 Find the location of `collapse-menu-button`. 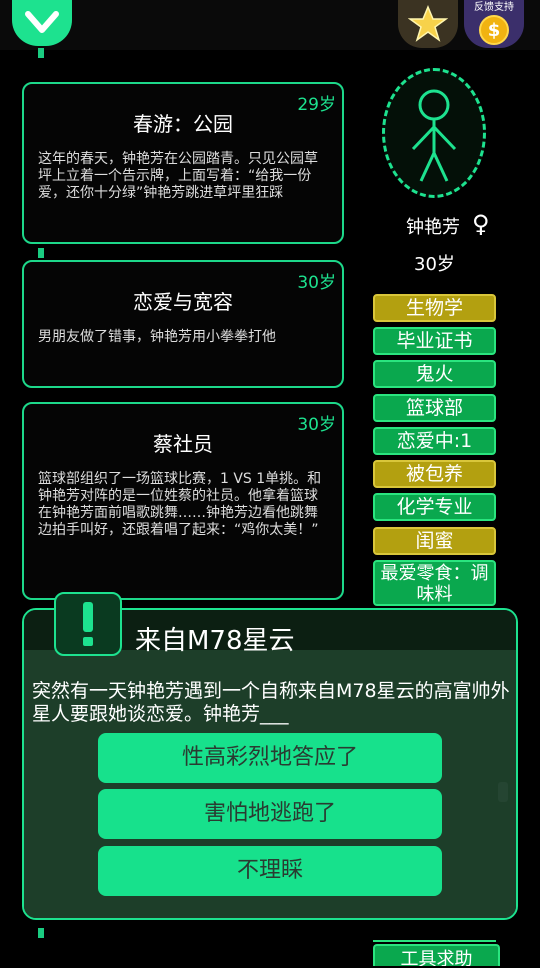

collapse-menu-button is located at coordinates (42, 23).